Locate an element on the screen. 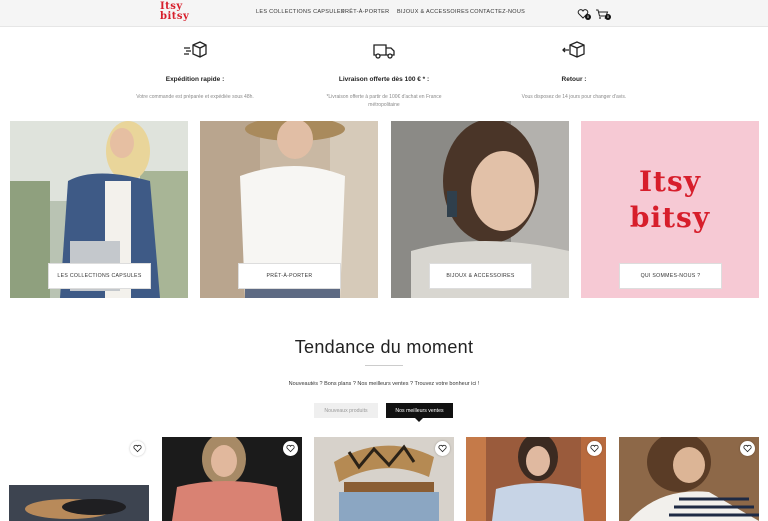  section-divider is located at coordinates (384, 365).